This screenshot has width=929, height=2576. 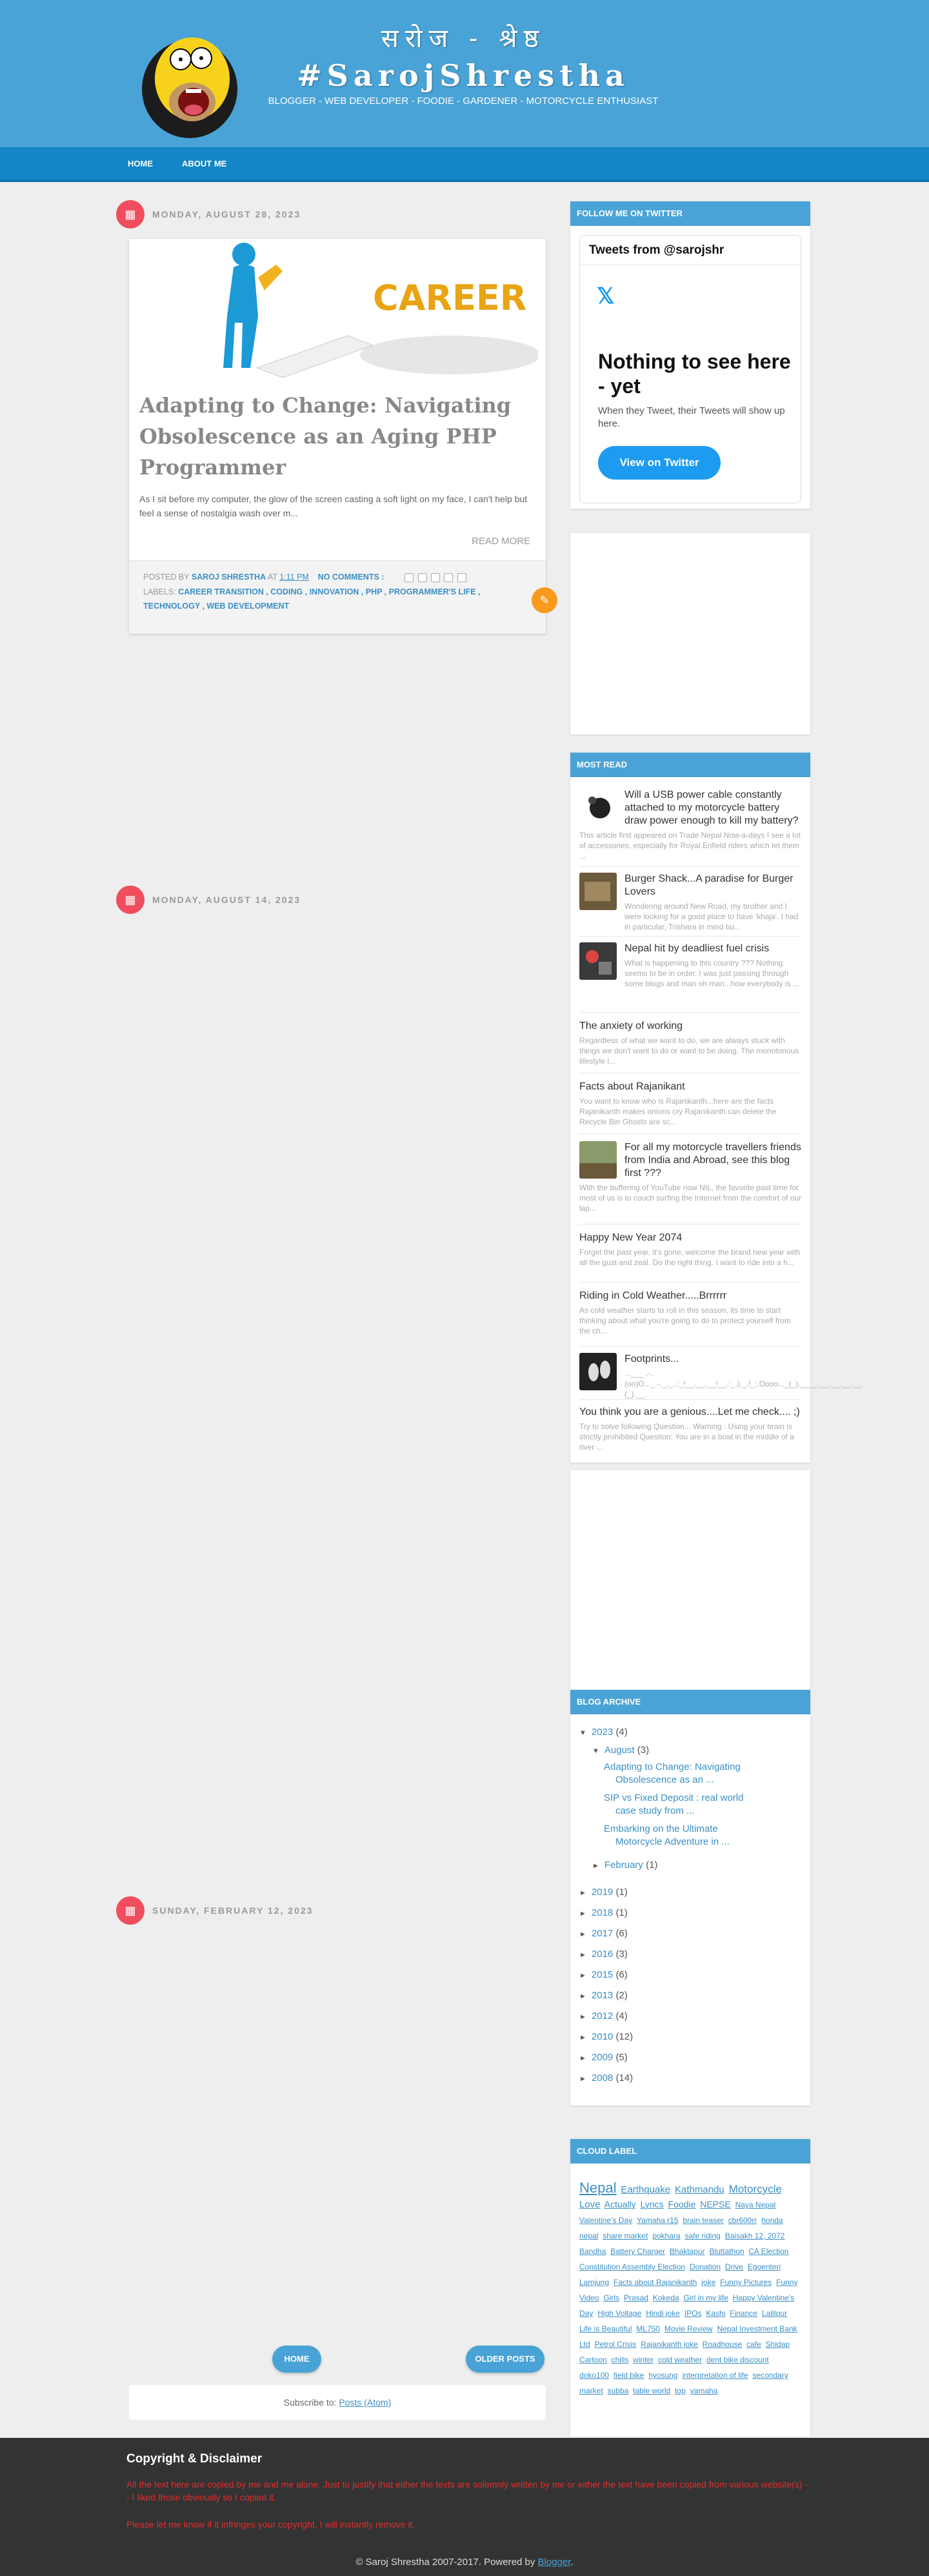 What do you see at coordinates (616, 2344) in the screenshot?
I see `cloud-label-link: Petrol Crisis` at bounding box center [616, 2344].